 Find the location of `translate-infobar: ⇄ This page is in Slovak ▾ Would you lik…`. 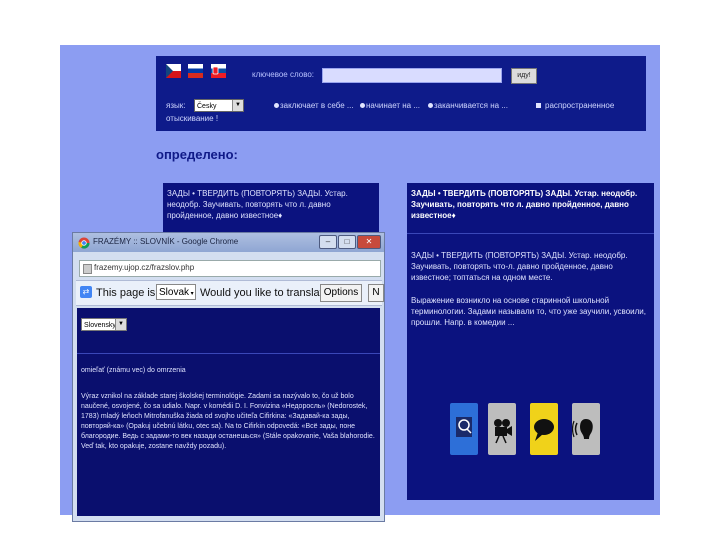

translate-infobar: ⇄ This page is in Slovak ▾ Would you lik… is located at coordinates (230, 293).